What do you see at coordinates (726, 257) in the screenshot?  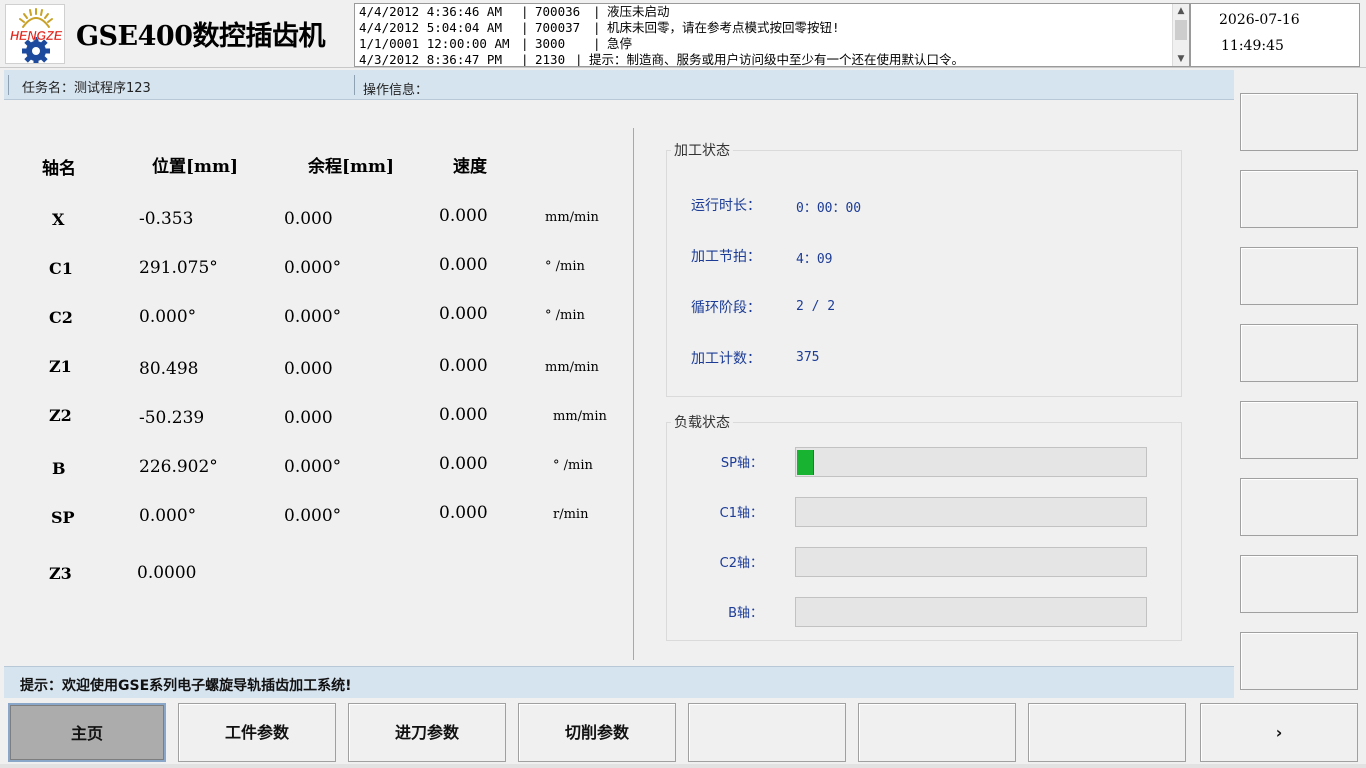 I see `cycle-time-label: 加工节拍：` at bounding box center [726, 257].